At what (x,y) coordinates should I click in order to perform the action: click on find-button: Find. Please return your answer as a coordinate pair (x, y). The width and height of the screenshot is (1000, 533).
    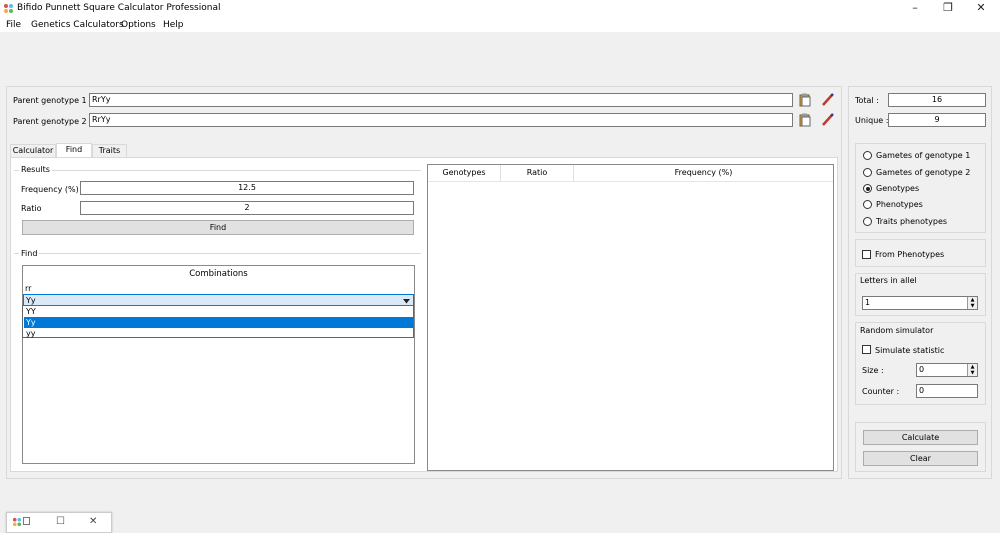
    Looking at the image, I should click on (218, 227).